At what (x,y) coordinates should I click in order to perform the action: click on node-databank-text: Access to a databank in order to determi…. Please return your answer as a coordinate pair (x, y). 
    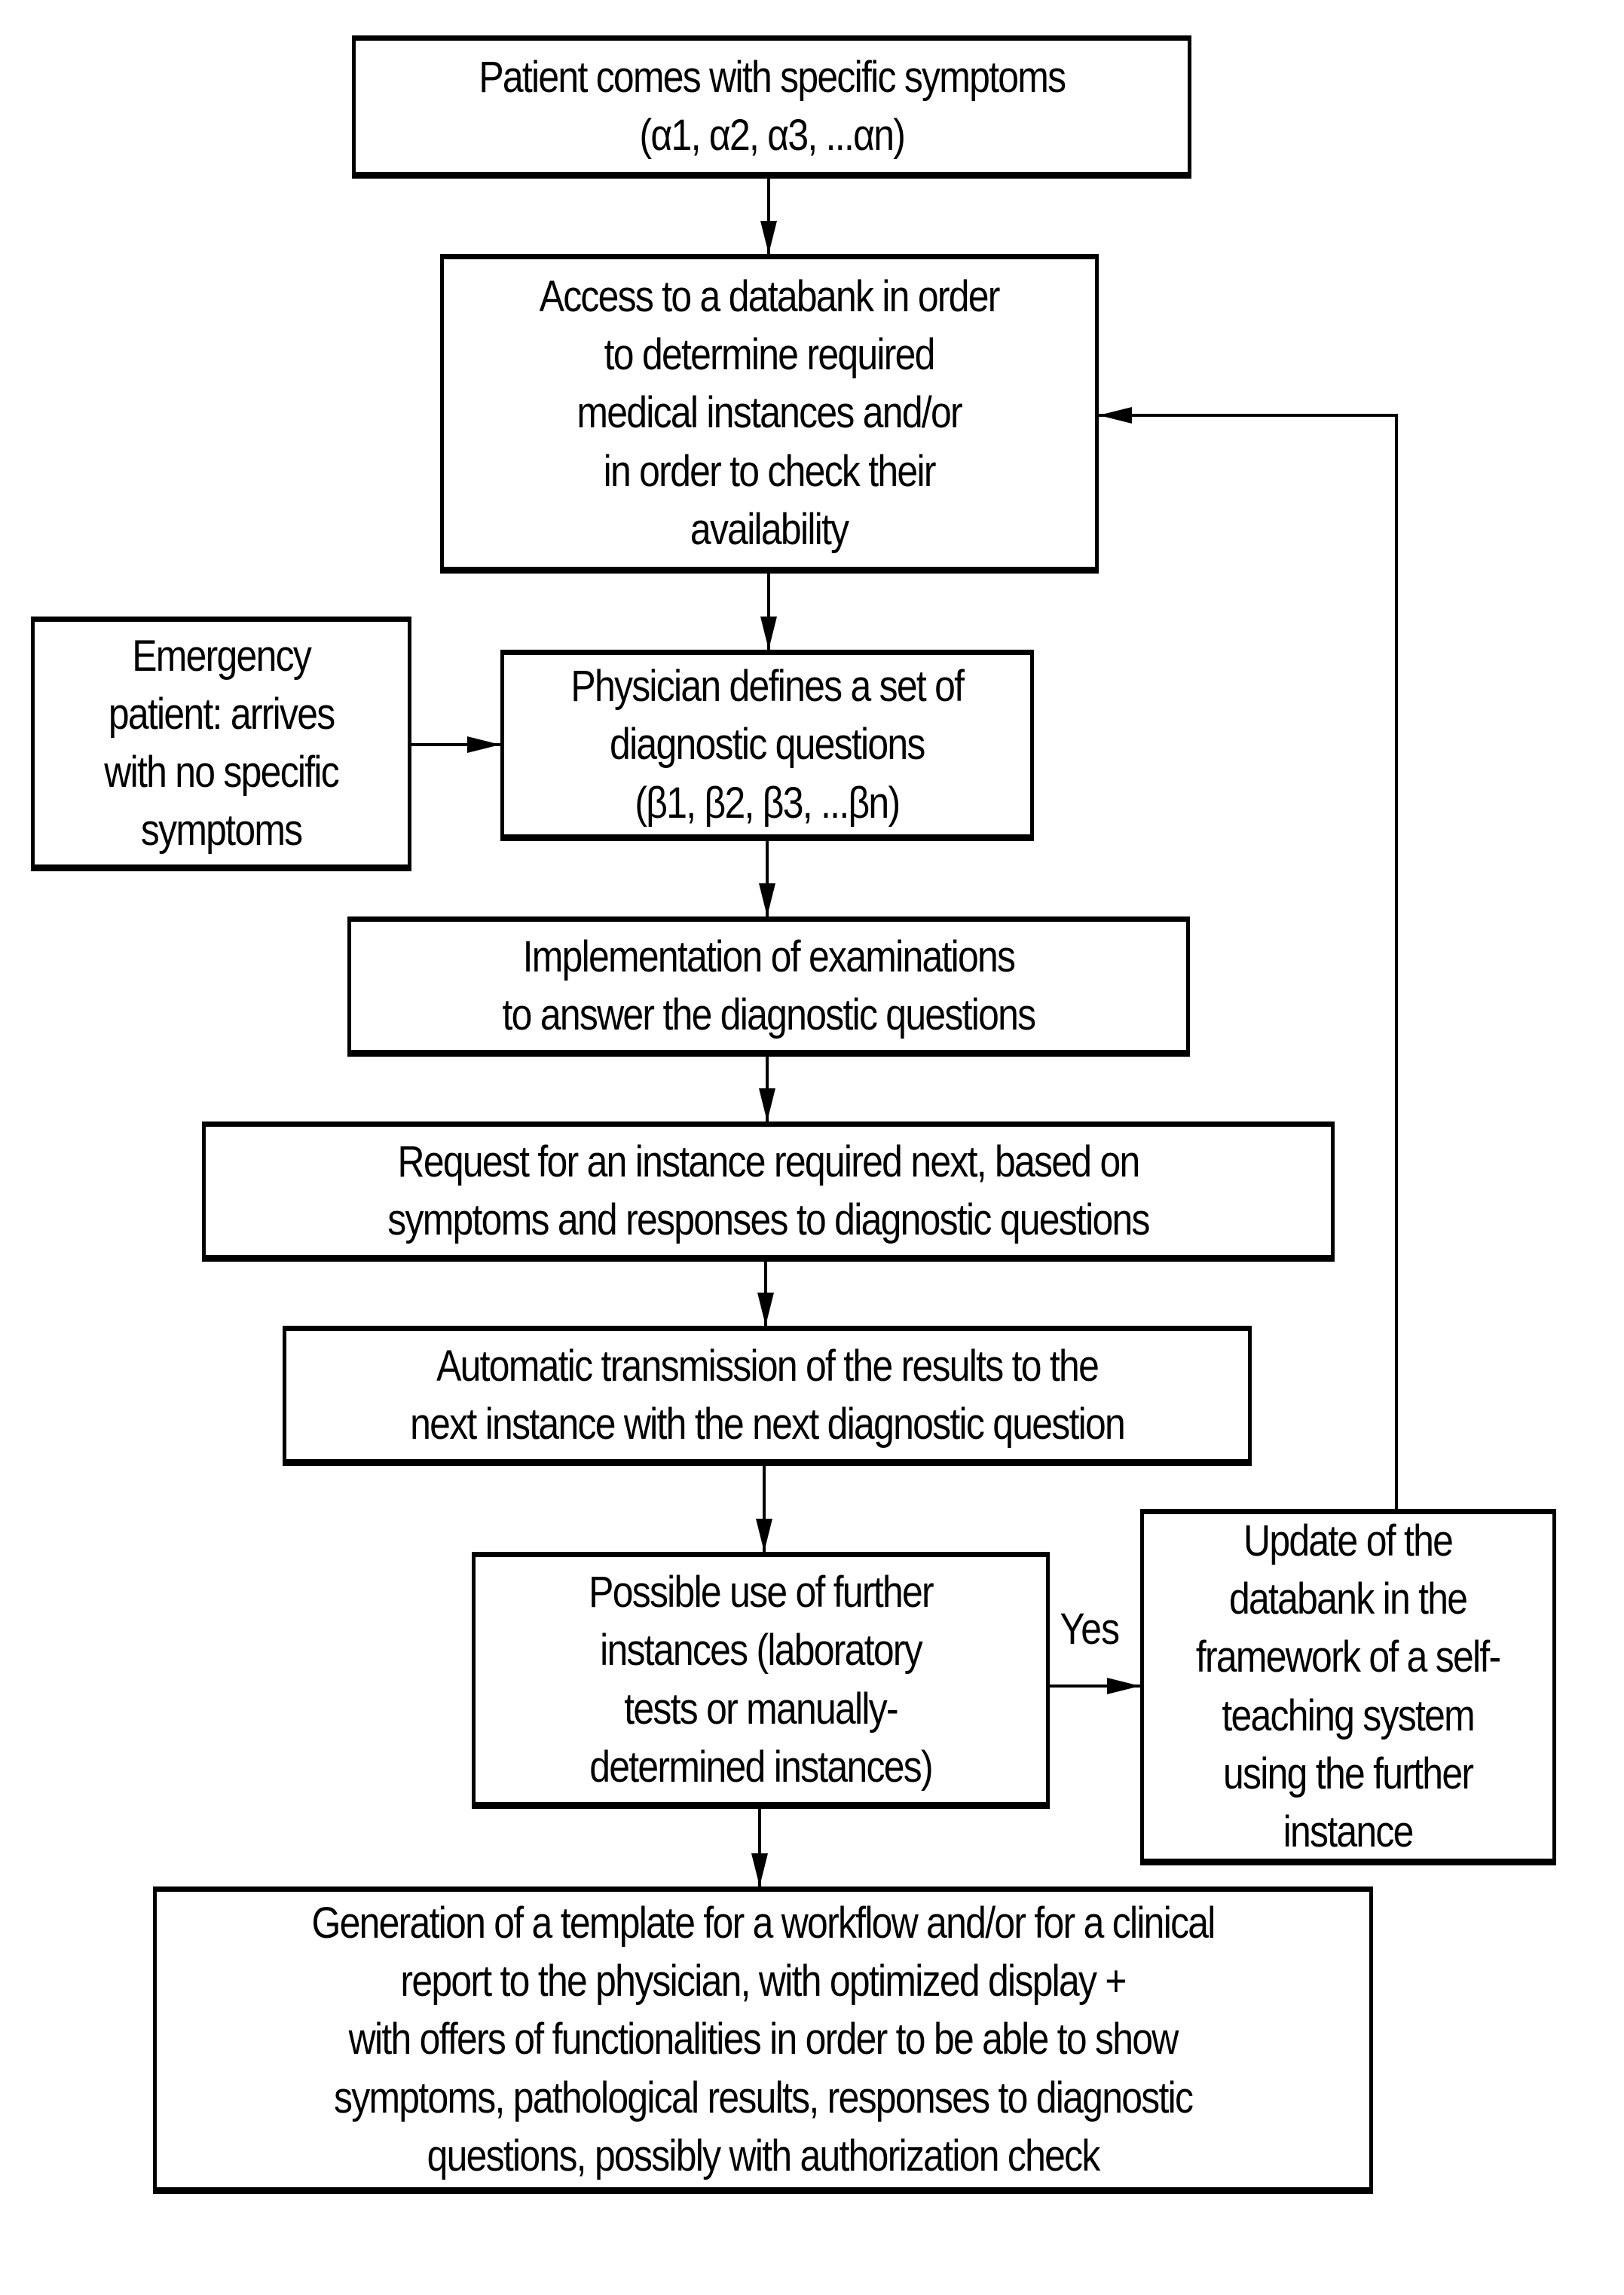
    Looking at the image, I should click on (770, 413).